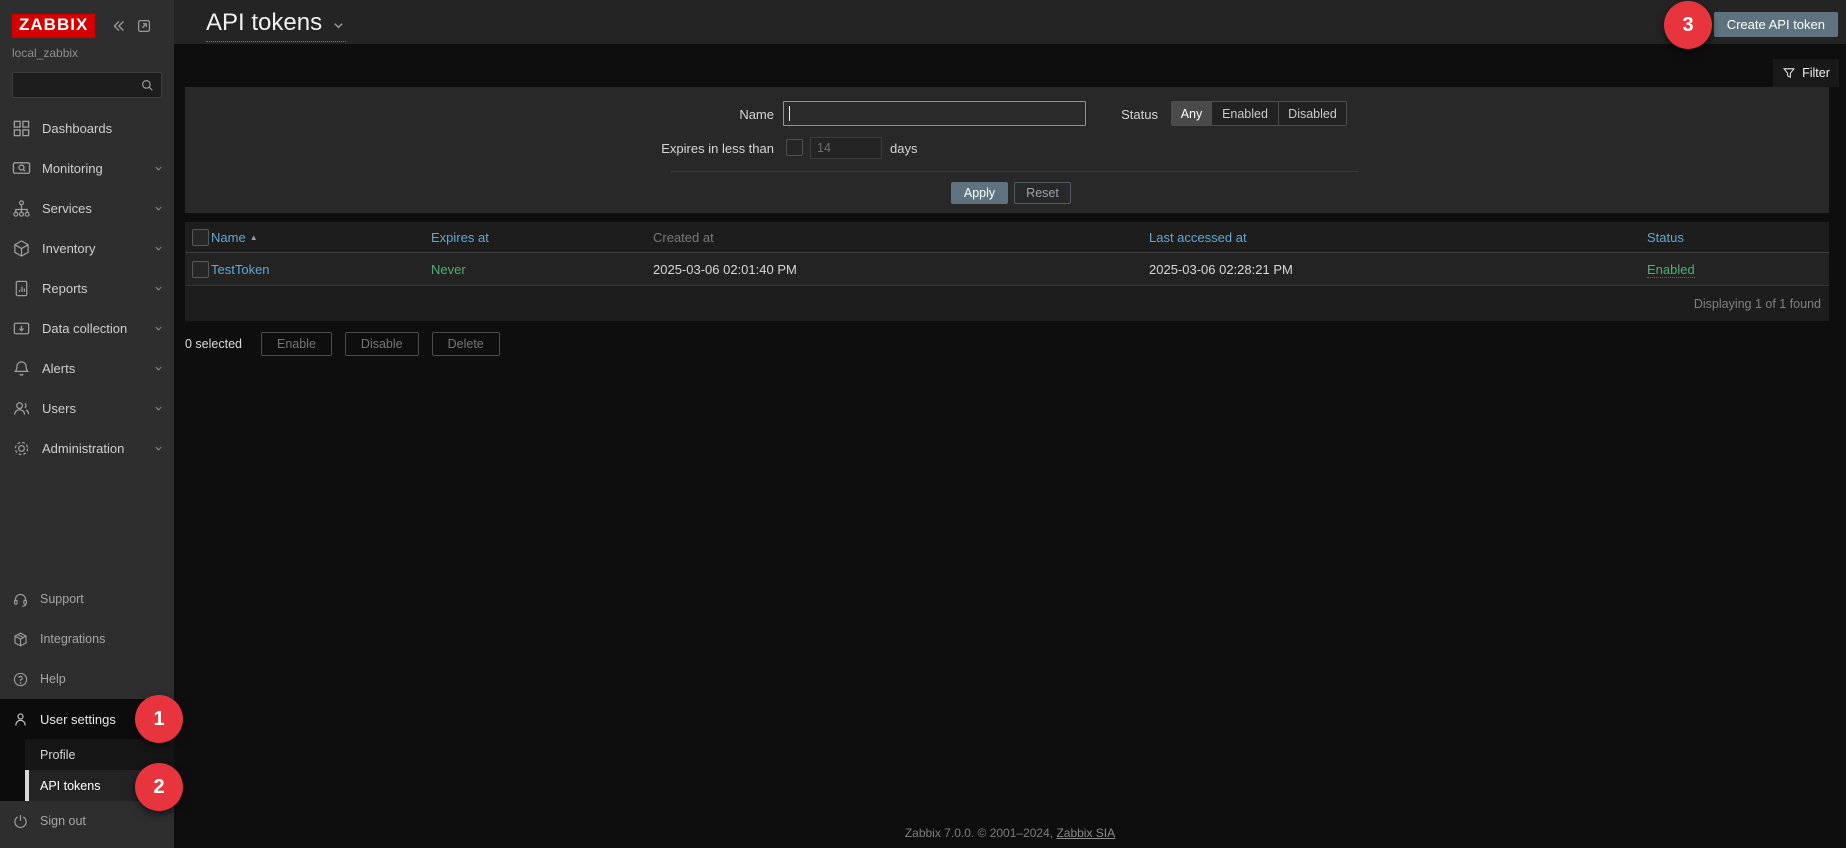  Describe the element at coordinates (87, 128) in the screenshot. I see `sidebar-item-dashboards: Dashboards` at that location.